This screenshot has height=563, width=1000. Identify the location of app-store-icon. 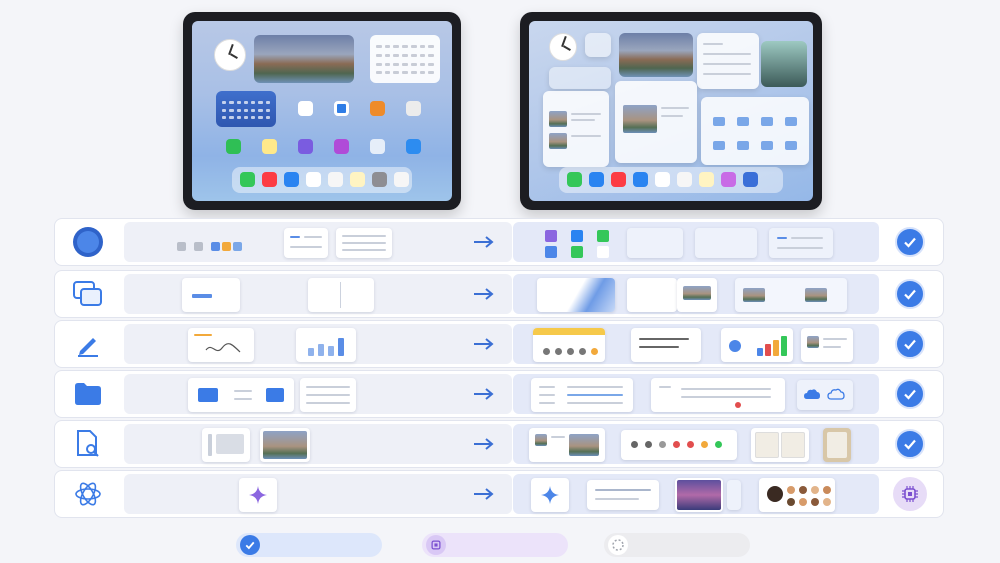
(413, 146).